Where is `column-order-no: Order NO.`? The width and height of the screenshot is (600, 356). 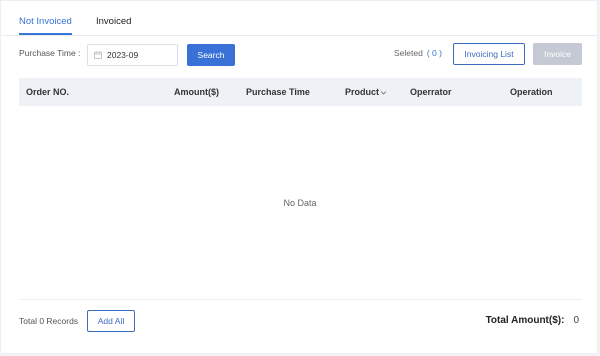
column-order-no: Order NO. is located at coordinates (48, 92).